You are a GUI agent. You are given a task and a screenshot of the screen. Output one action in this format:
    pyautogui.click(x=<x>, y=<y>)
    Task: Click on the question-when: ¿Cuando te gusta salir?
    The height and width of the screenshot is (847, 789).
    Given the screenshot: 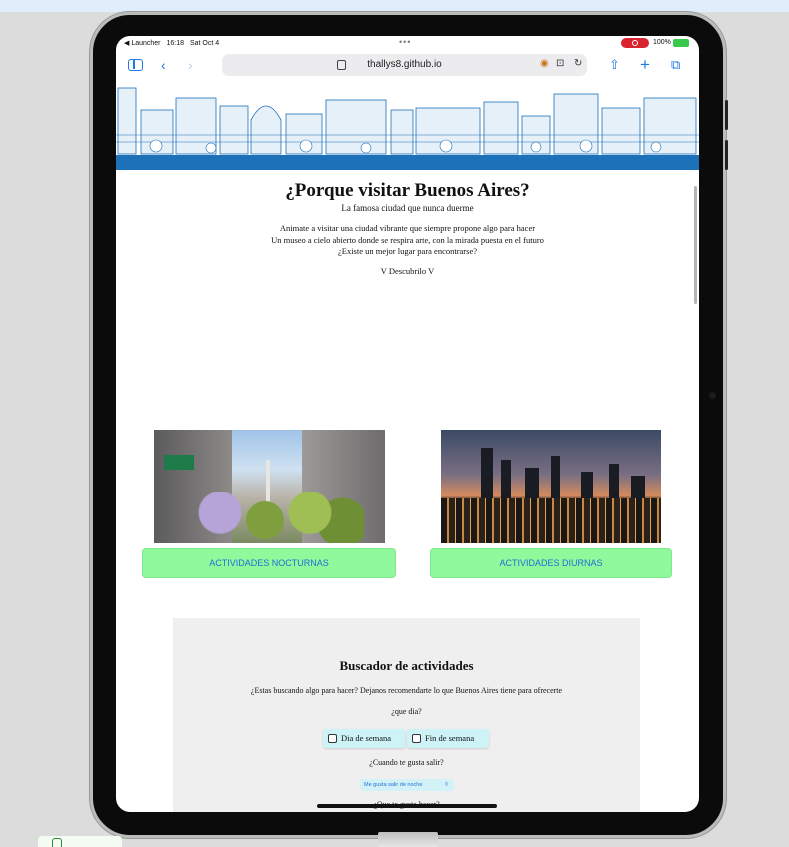 What is the action you would take?
    pyautogui.click(x=406, y=762)
    